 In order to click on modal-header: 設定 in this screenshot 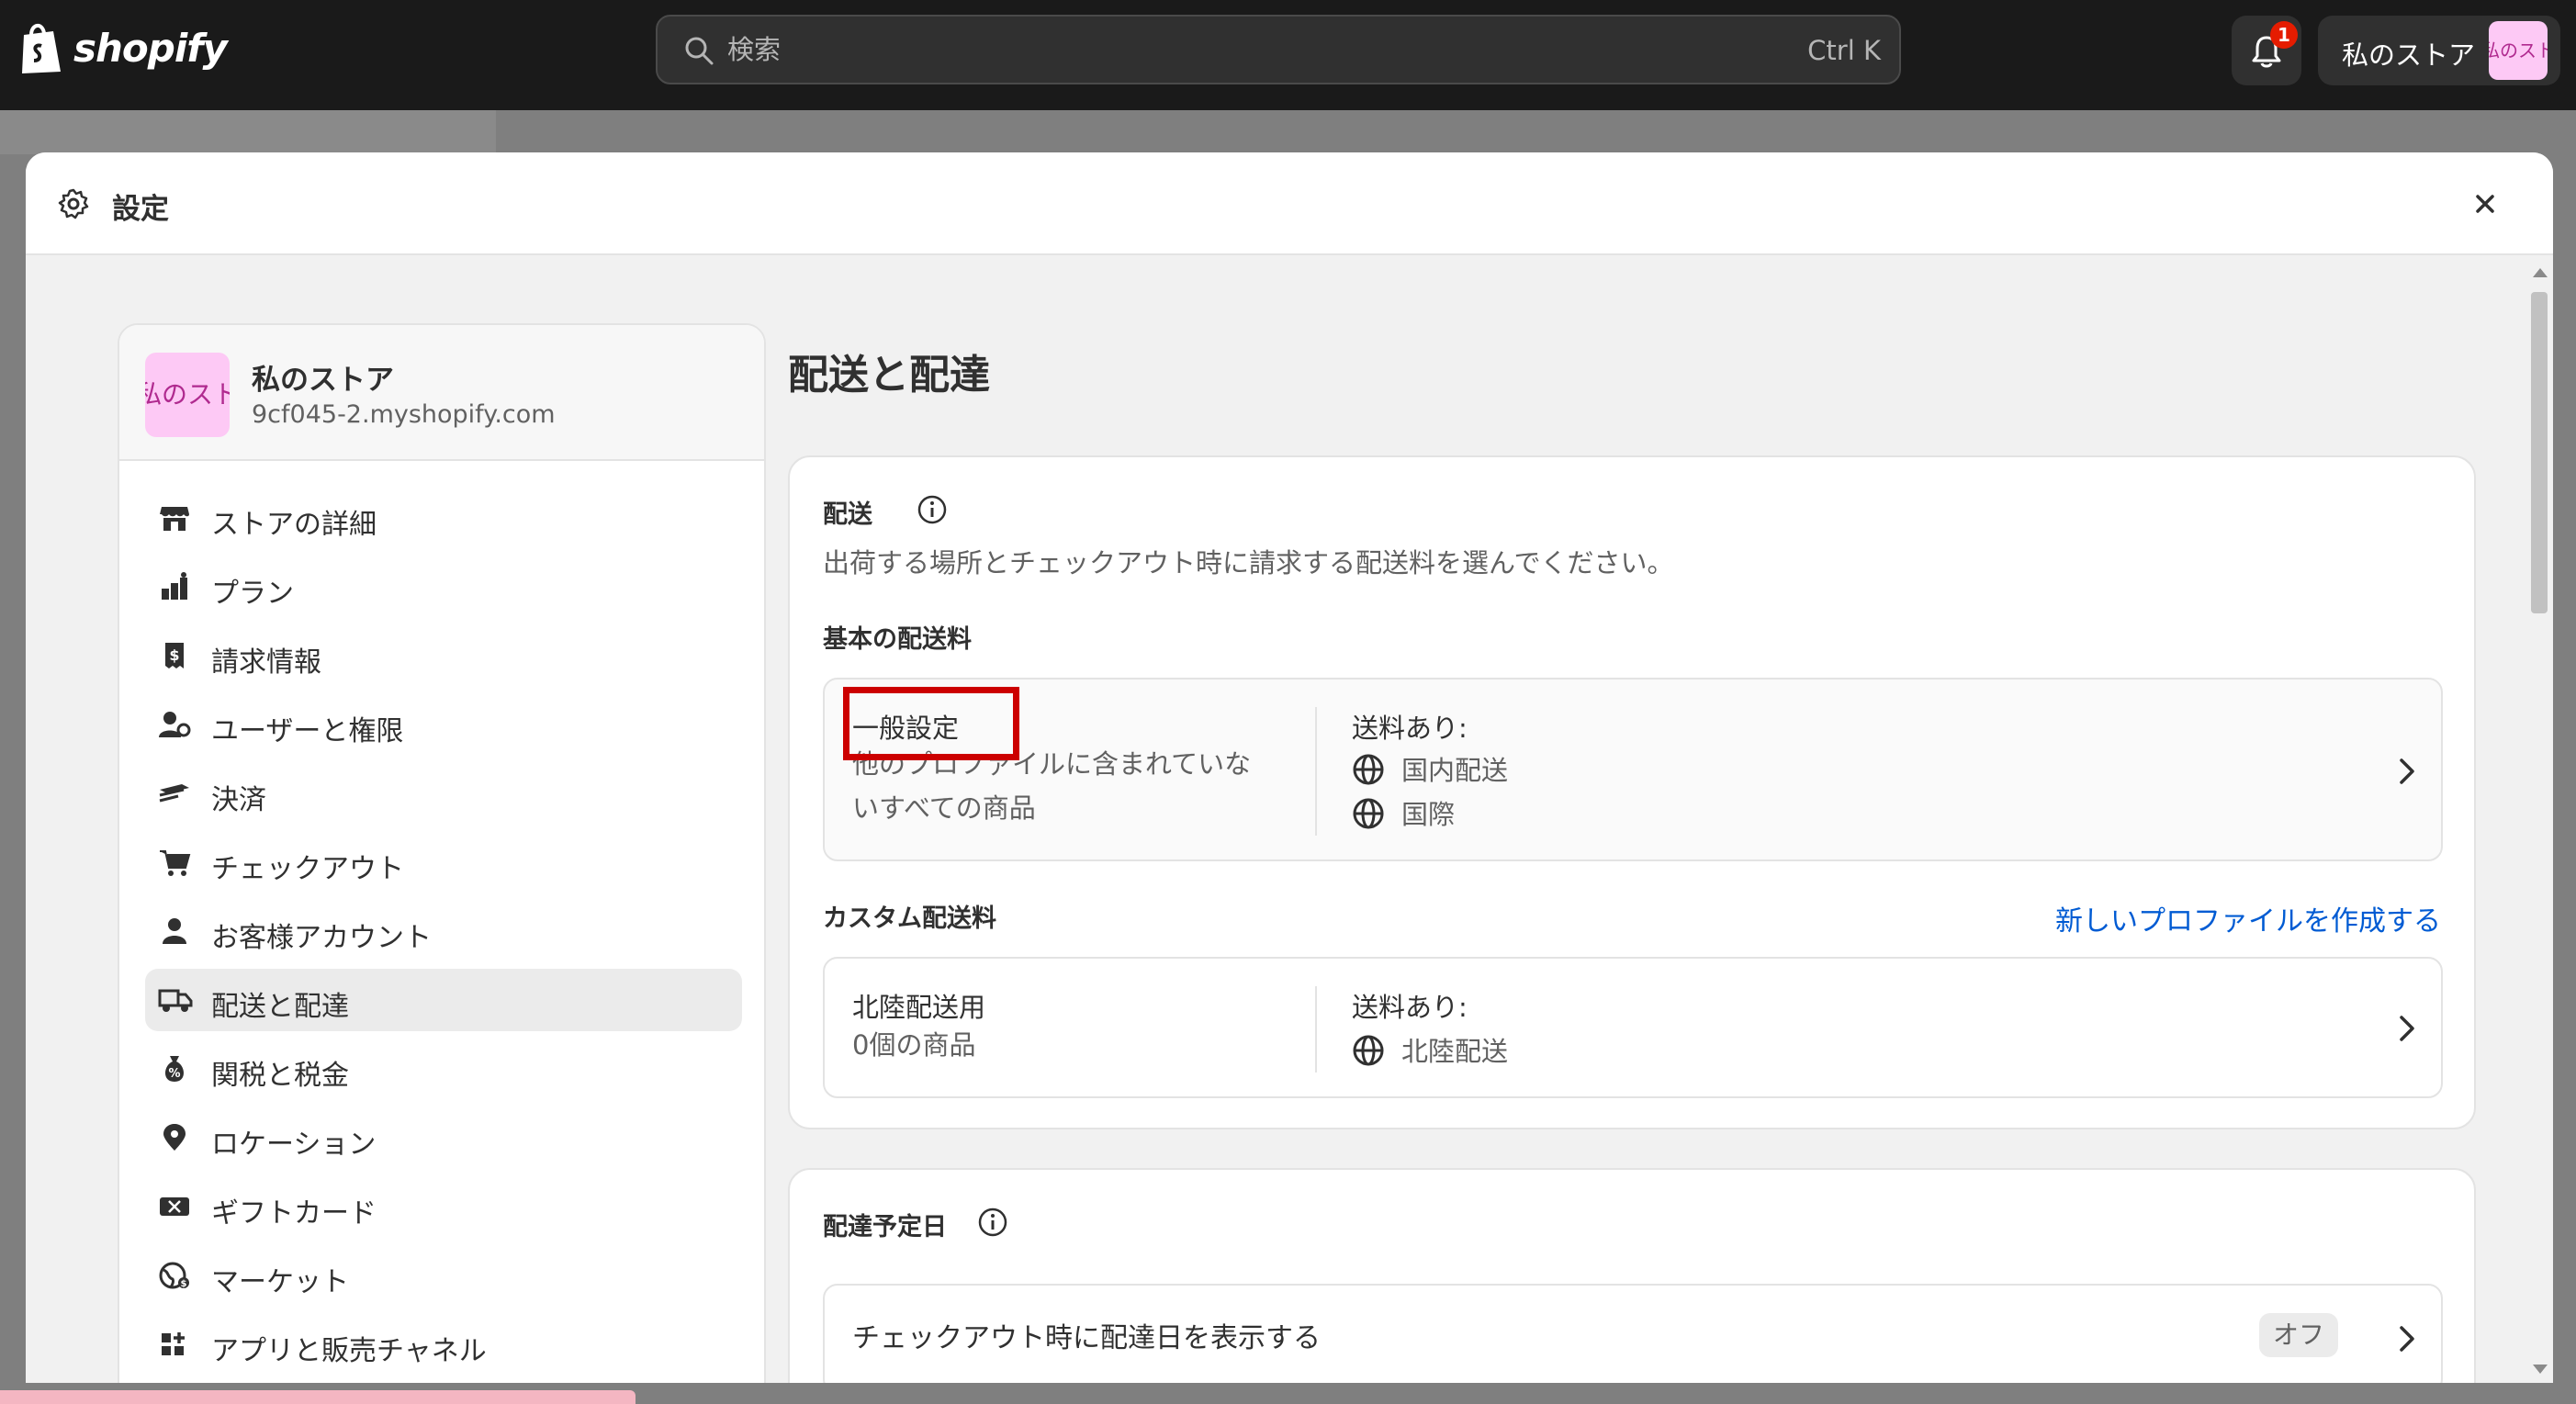, I will do `click(1289, 204)`.